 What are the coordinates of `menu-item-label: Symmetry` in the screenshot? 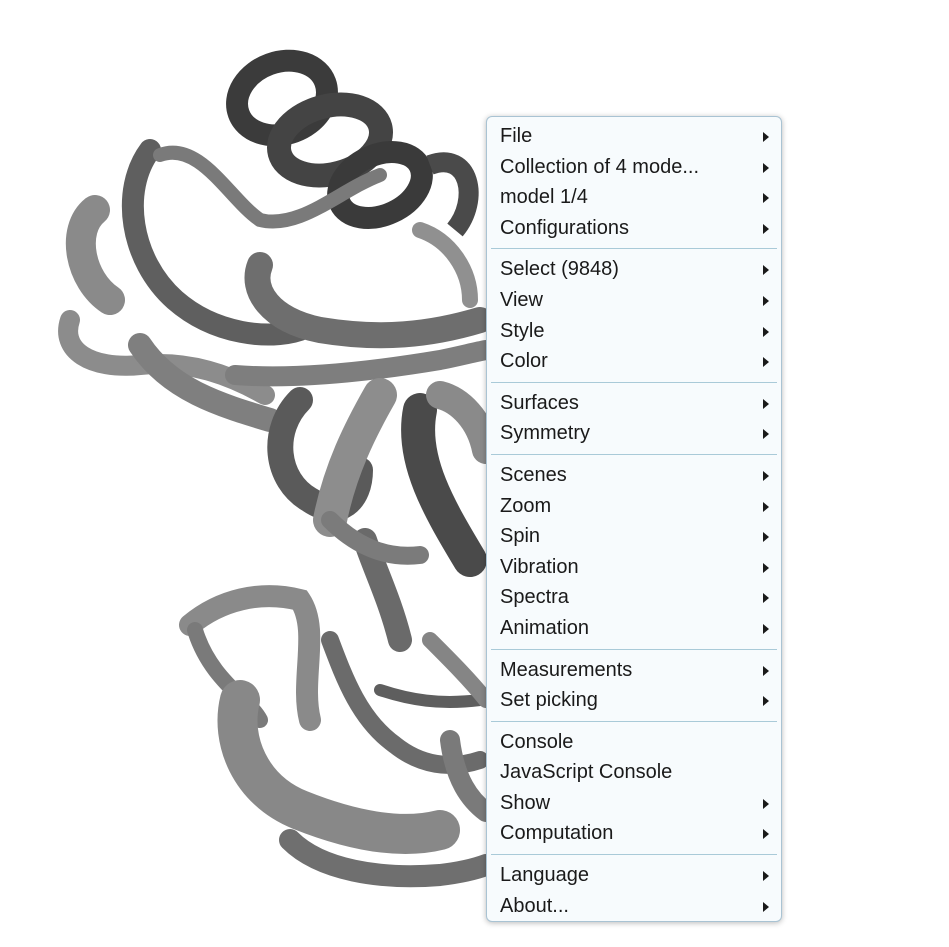 It's located at (545, 433).